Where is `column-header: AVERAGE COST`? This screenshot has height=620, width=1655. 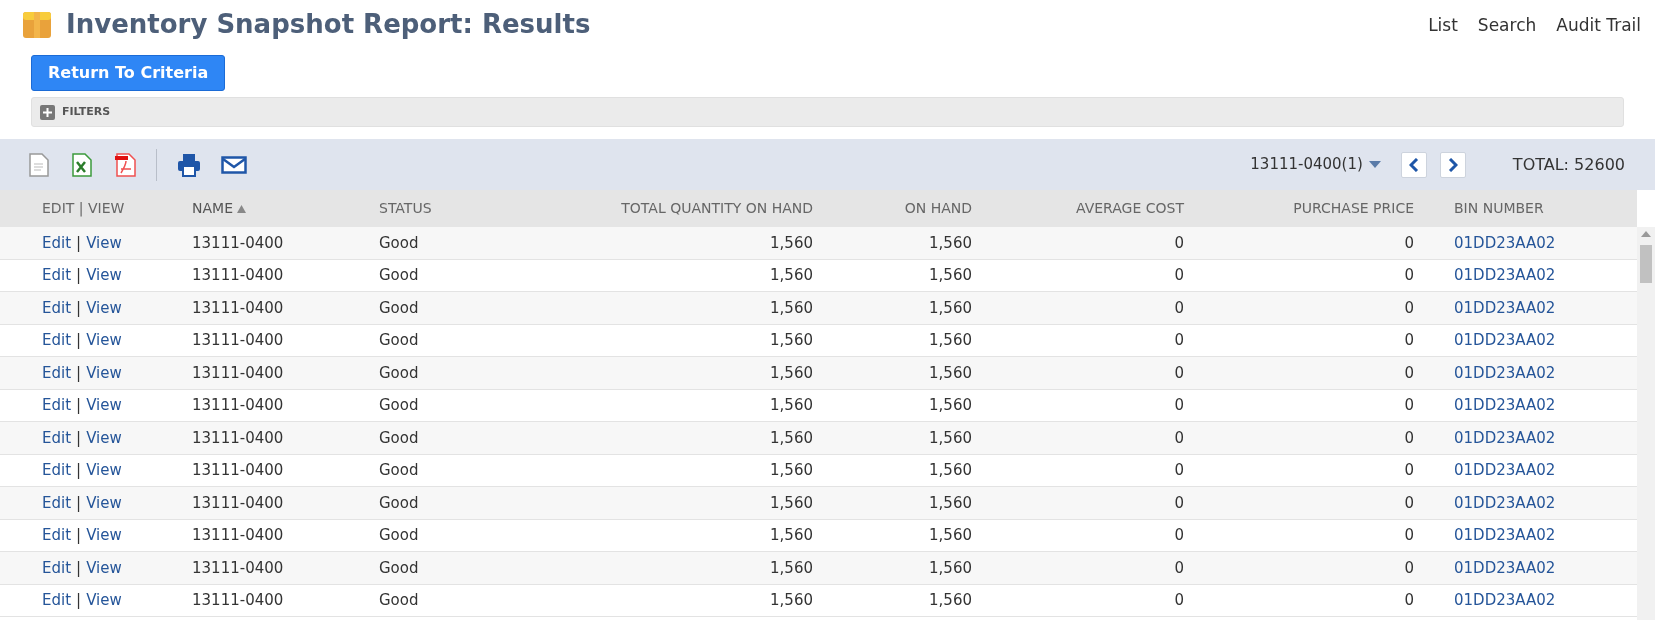 column-header: AVERAGE COST is located at coordinates (1130, 208).